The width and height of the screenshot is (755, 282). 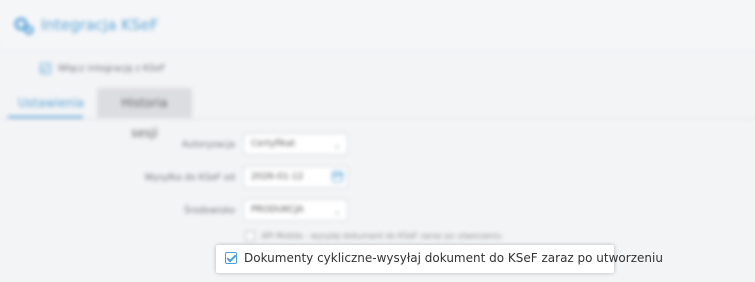 What do you see at coordinates (46, 103) in the screenshot?
I see `tab-settings: Ustawienia` at bounding box center [46, 103].